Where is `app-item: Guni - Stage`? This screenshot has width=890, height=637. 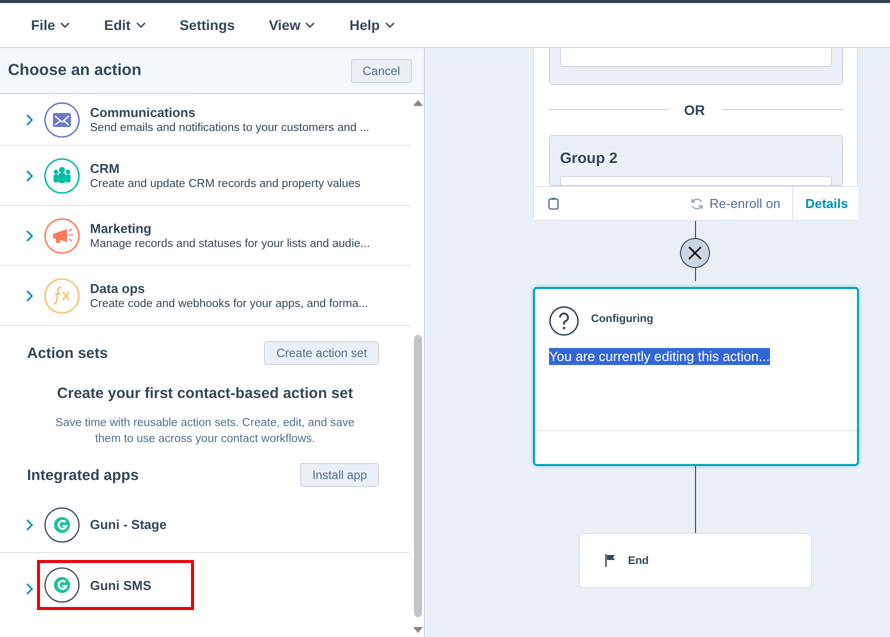
app-item: Guni - Stage is located at coordinates (123, 524).